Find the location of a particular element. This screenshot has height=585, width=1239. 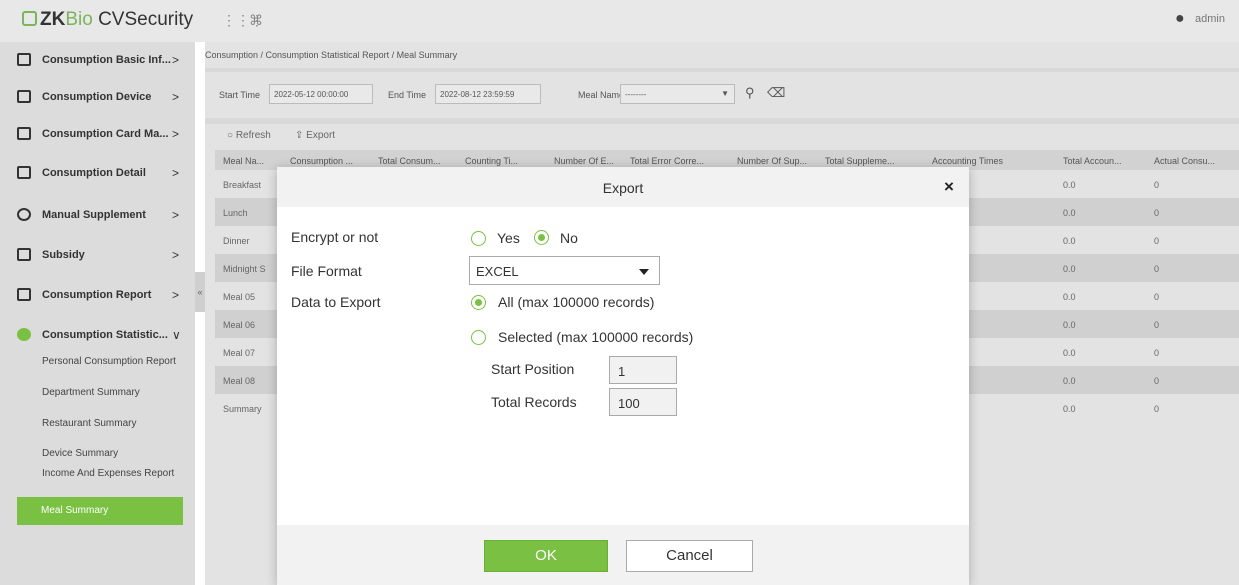

sidebar-subitem-department-summary: Department Summary is located at coordinates (112, 392).